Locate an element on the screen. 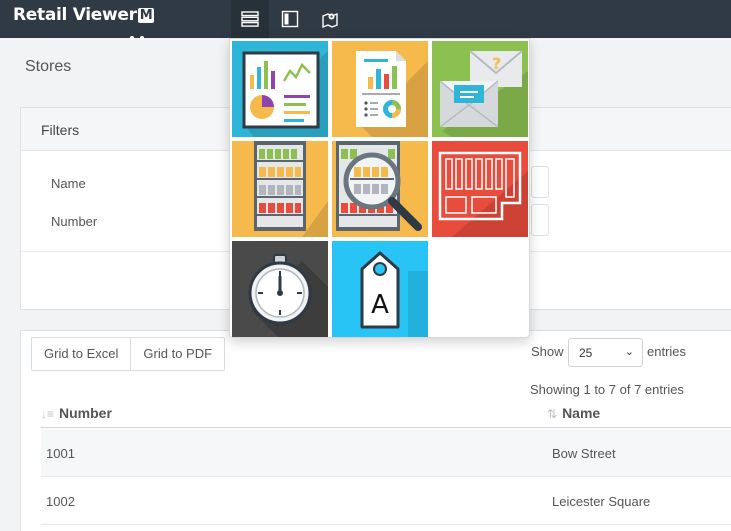  brand-badge: M is located at coordinates (146, 15).